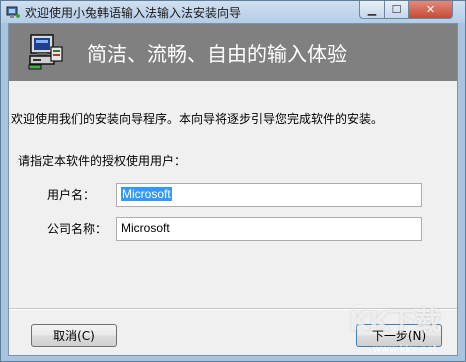  What do you see at coordinates (77, 229) in the screenshot?
I see `company-name-label: 公司名称：` at bounding box center [77, 229].